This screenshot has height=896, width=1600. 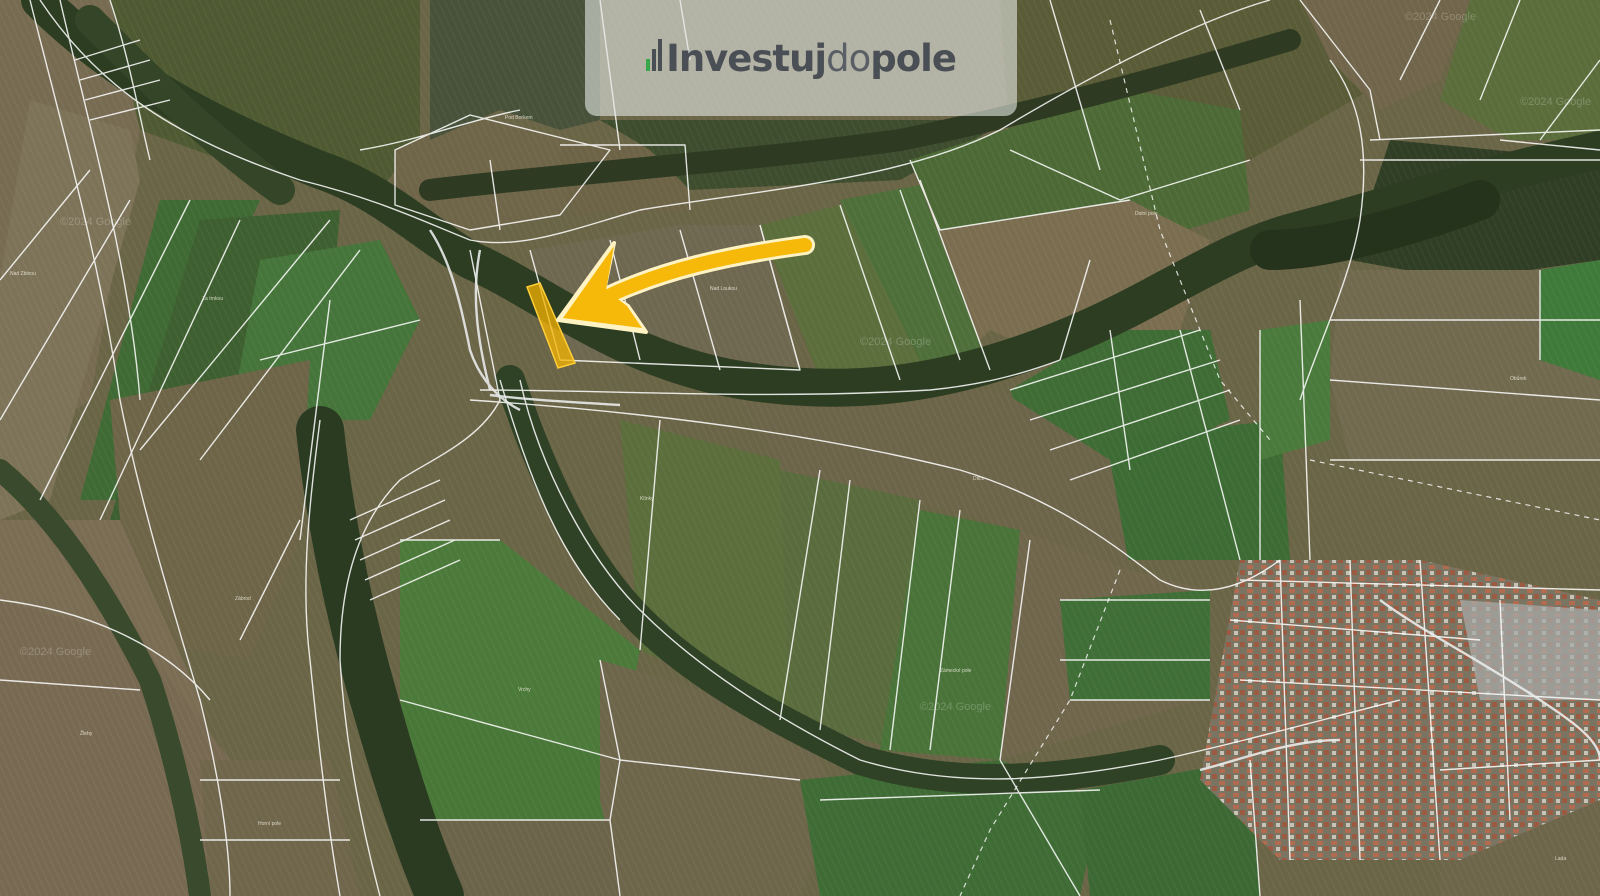 I want to click on brand-logo-panel: Investuj do pole, so click(x=801, y=58).